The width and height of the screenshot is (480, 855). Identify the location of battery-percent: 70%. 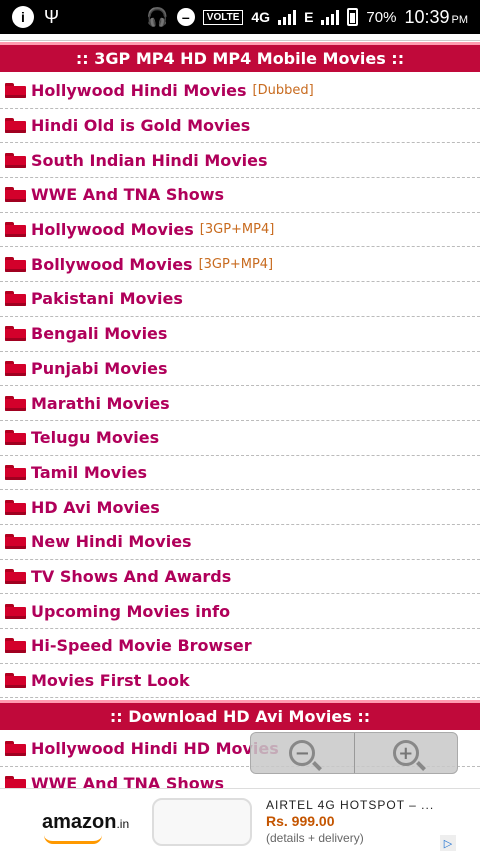
(381, 17).